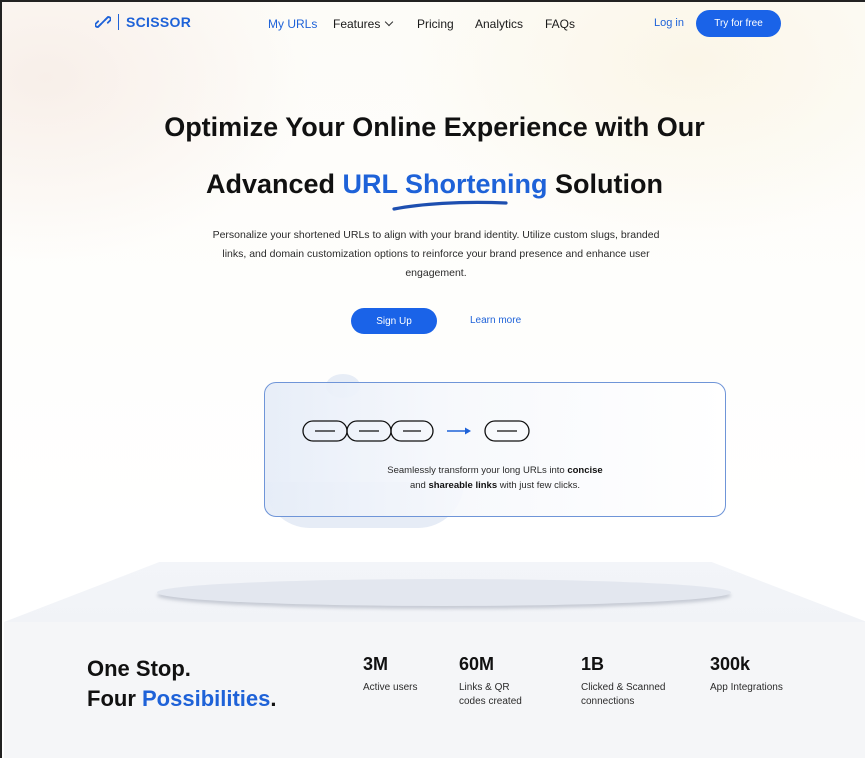  Describe the element at coordinates (368, 431) in the screenshot. I see `long-chain-icon` at that location.